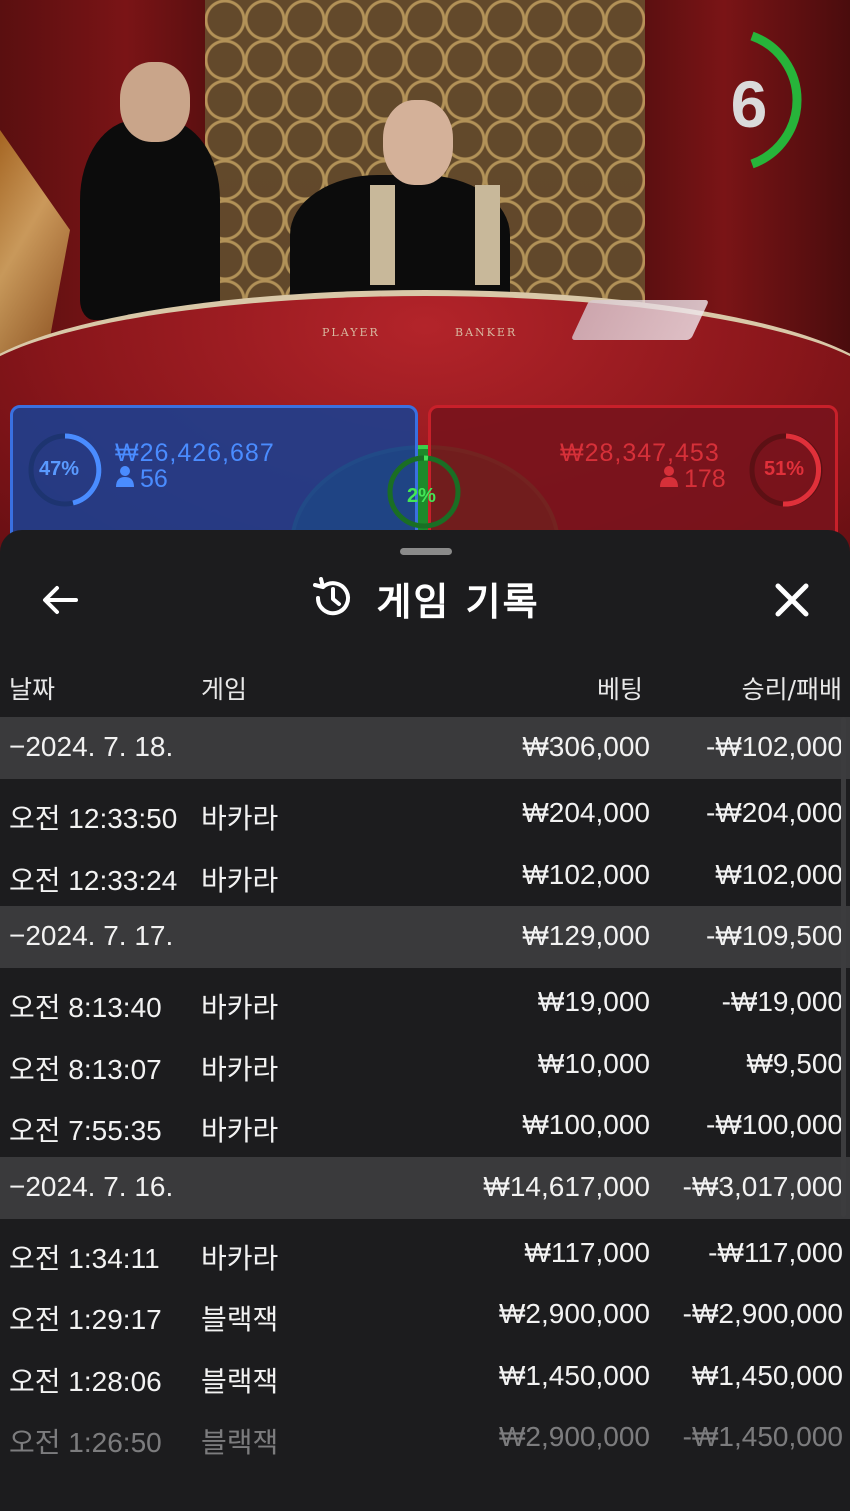  Describe the element at coordinates (791, 689) in the screenshot. I see `column-header-result: 승리/패배` at that location.